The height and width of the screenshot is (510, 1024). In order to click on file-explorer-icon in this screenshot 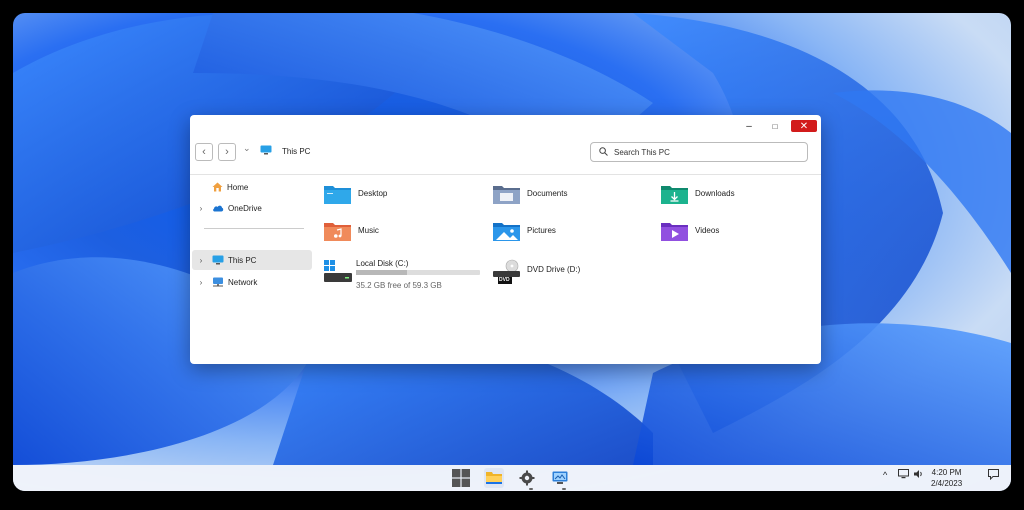, I will do `click(494, 478)`.